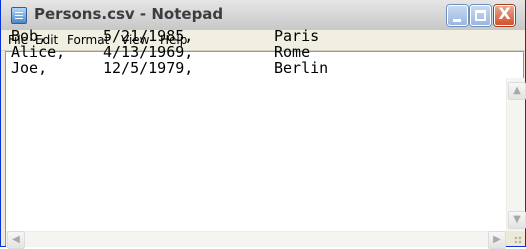 This screenshot has width=526, height=249. I want to click on arrow-up-icon: ▲, so click(517, 90).